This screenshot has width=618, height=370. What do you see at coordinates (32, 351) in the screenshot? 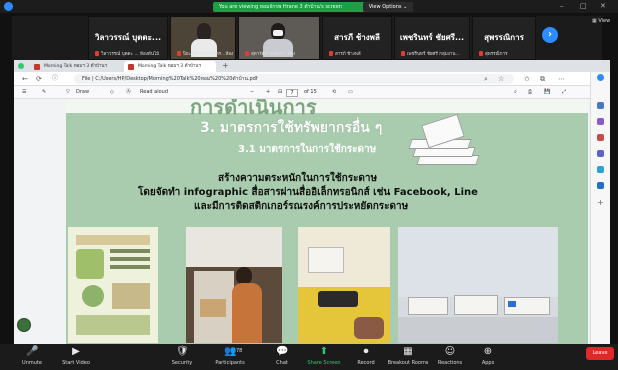
I see `mic-icon: 🎤` at bounding box center [32, 351].